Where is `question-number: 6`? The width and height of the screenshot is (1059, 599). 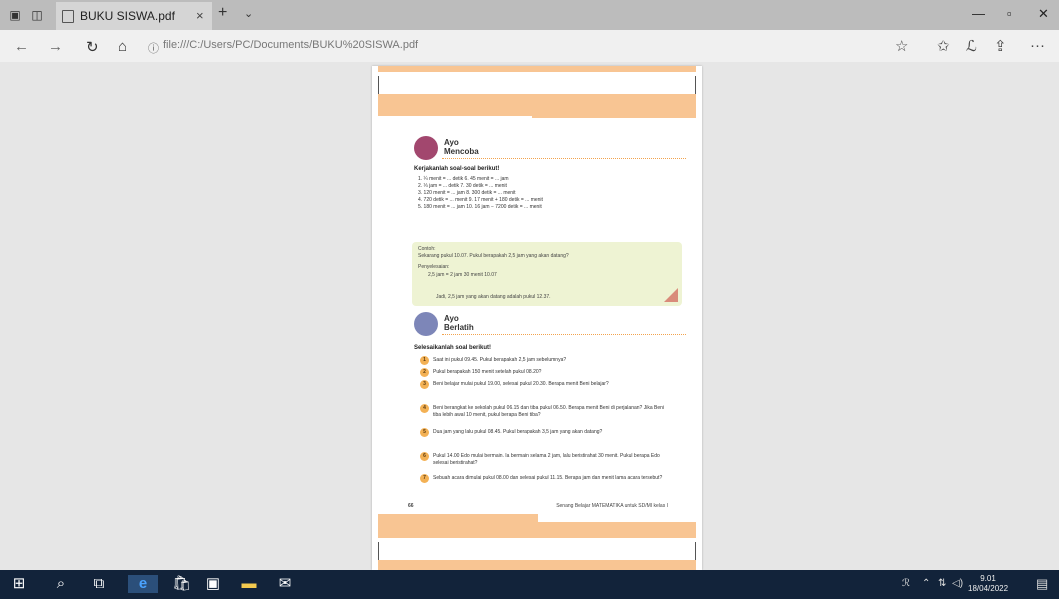
question-number: 6 is located at coordinates (424, 456).